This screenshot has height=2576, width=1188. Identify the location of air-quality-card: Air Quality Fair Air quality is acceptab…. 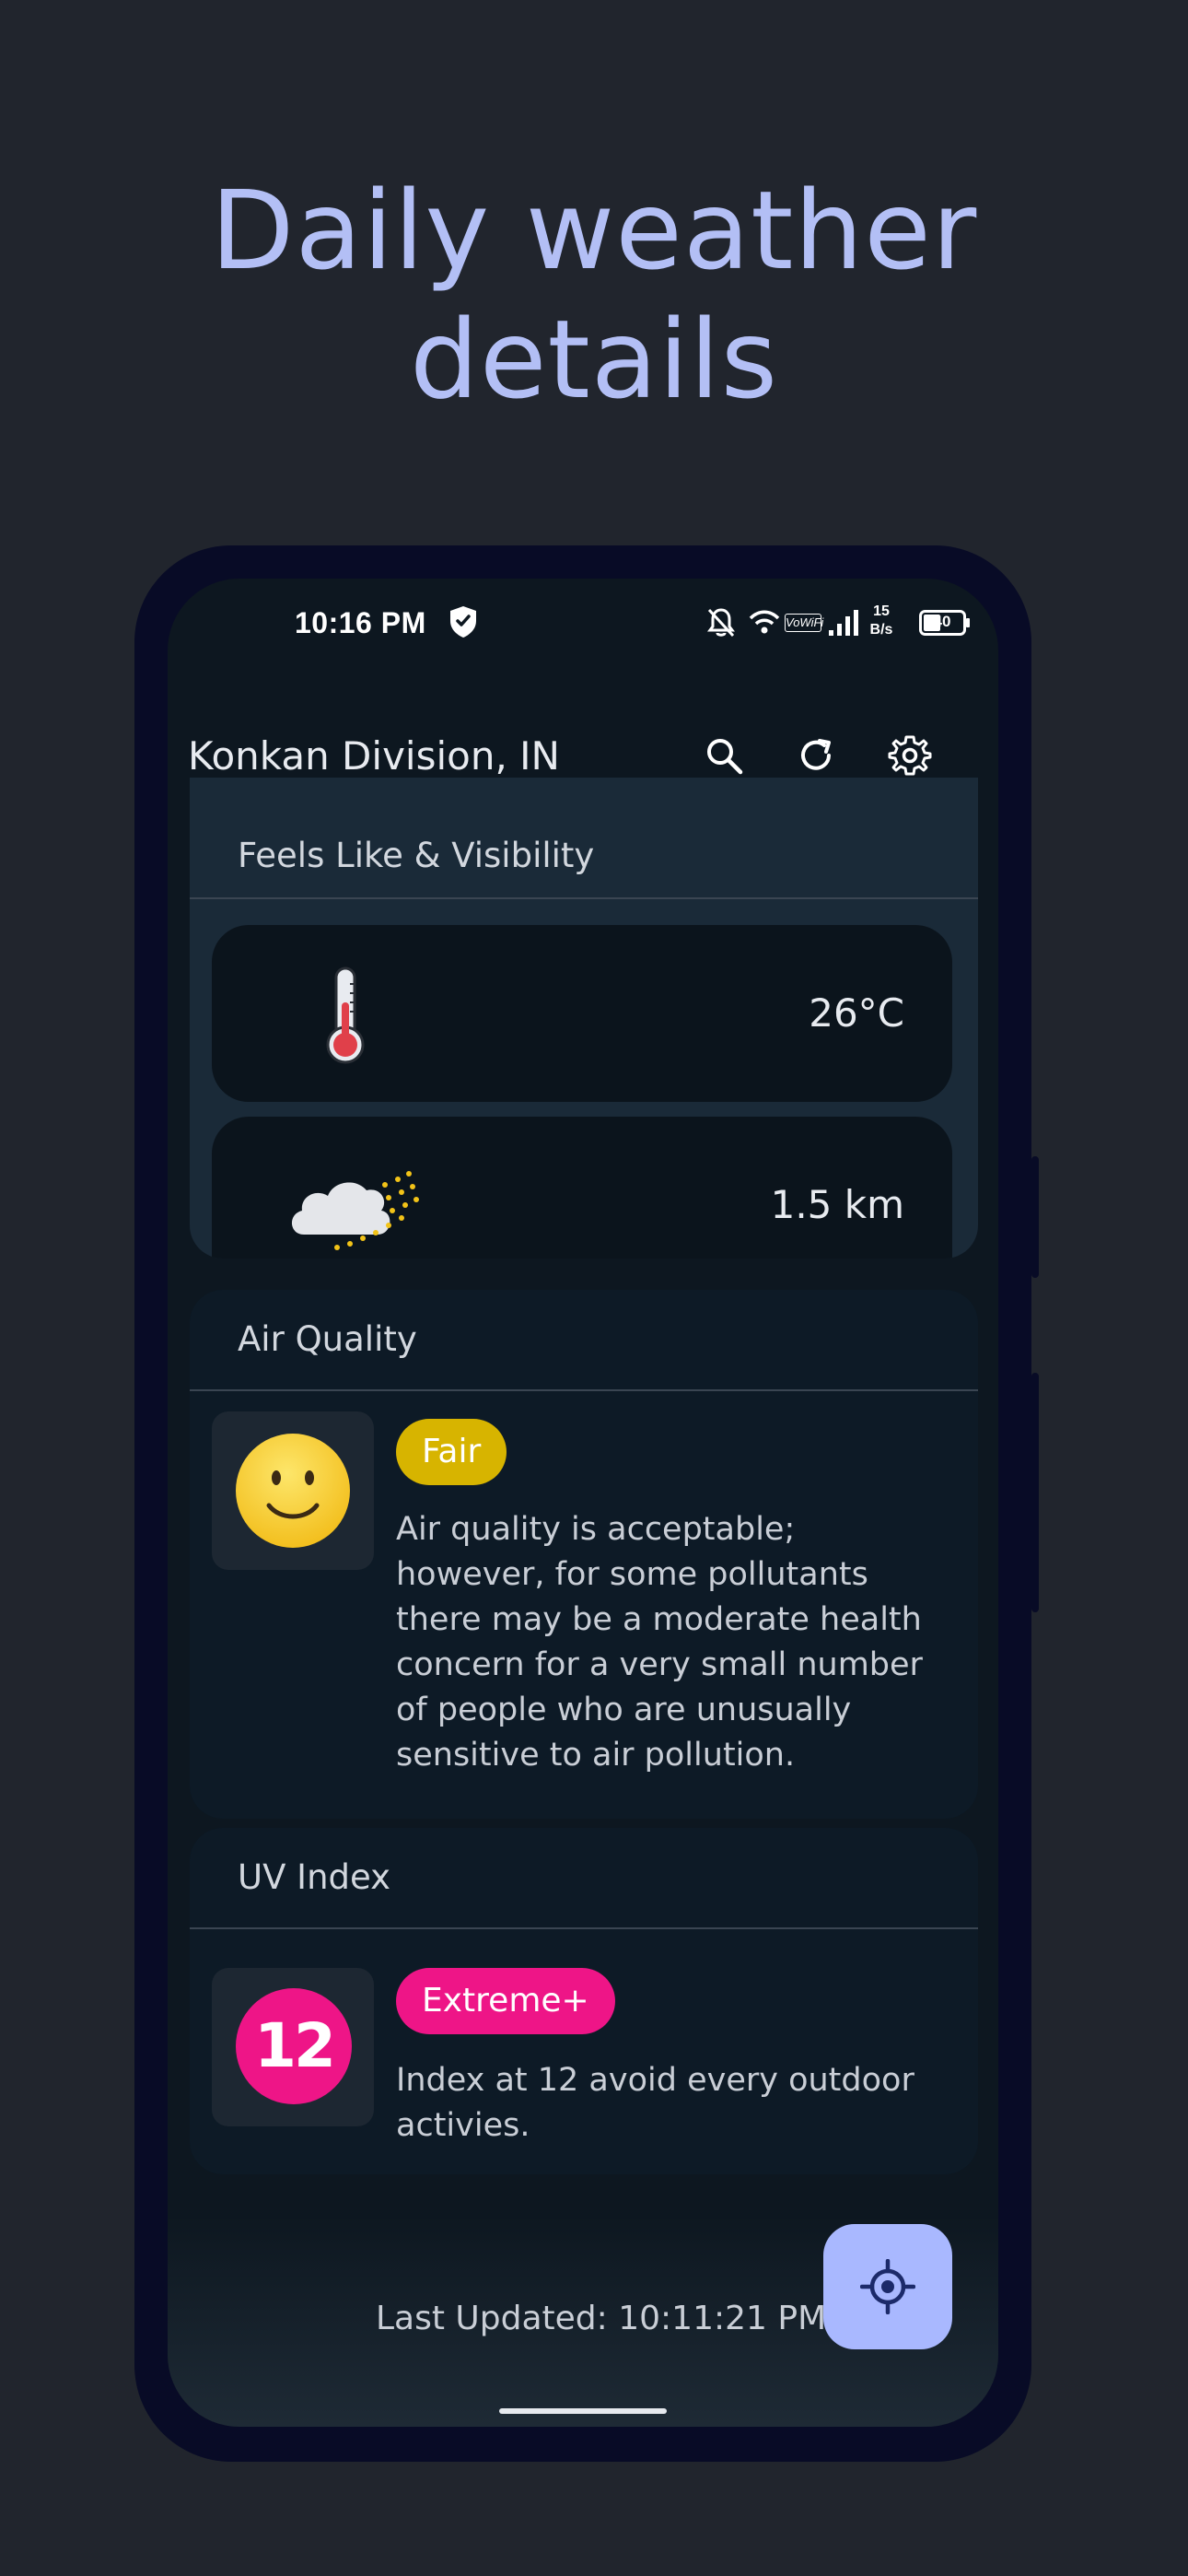
(584, 1554).